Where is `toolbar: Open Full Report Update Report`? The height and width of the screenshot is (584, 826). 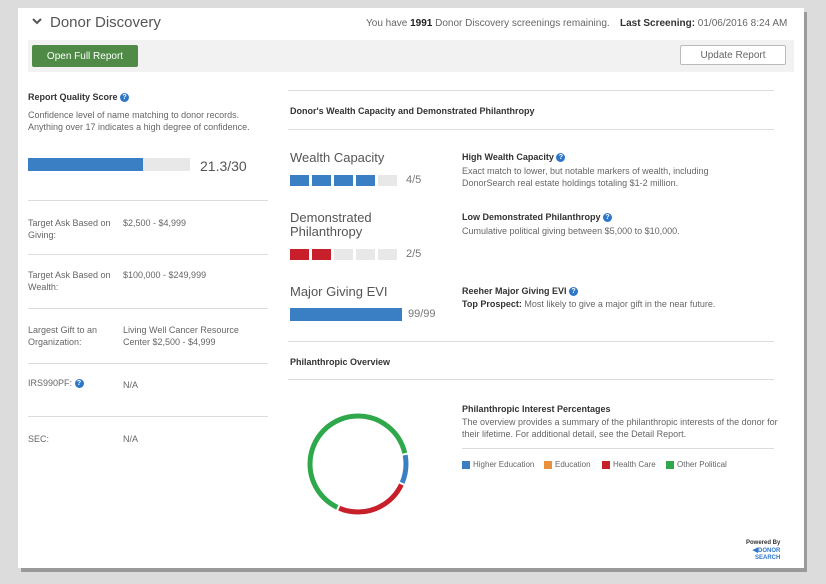
toolbar: Open Full Report Update Report is located at coordinates (411, 56).